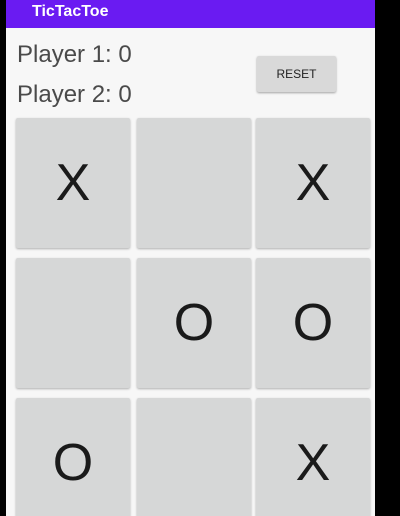  What do you see at coordinates (70, 11) in the screenshot?
I see `app-title: TicTacToe` at bounding box center [70, 11].